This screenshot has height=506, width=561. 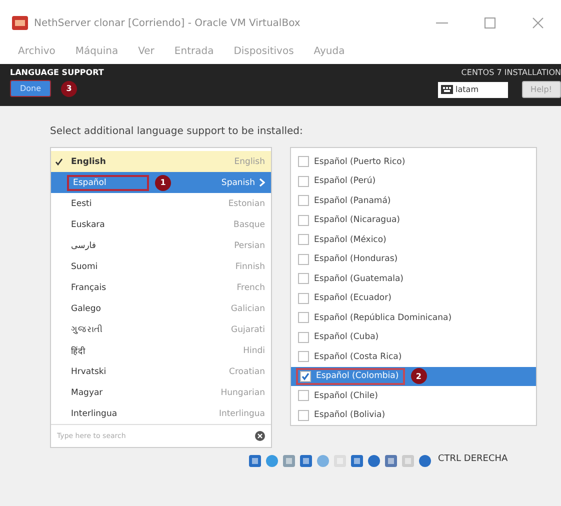 What do you see at coordinates (350, 239) in the screenshot?
I see `locale-name: Español (México)` at bounding box center [350, 239].